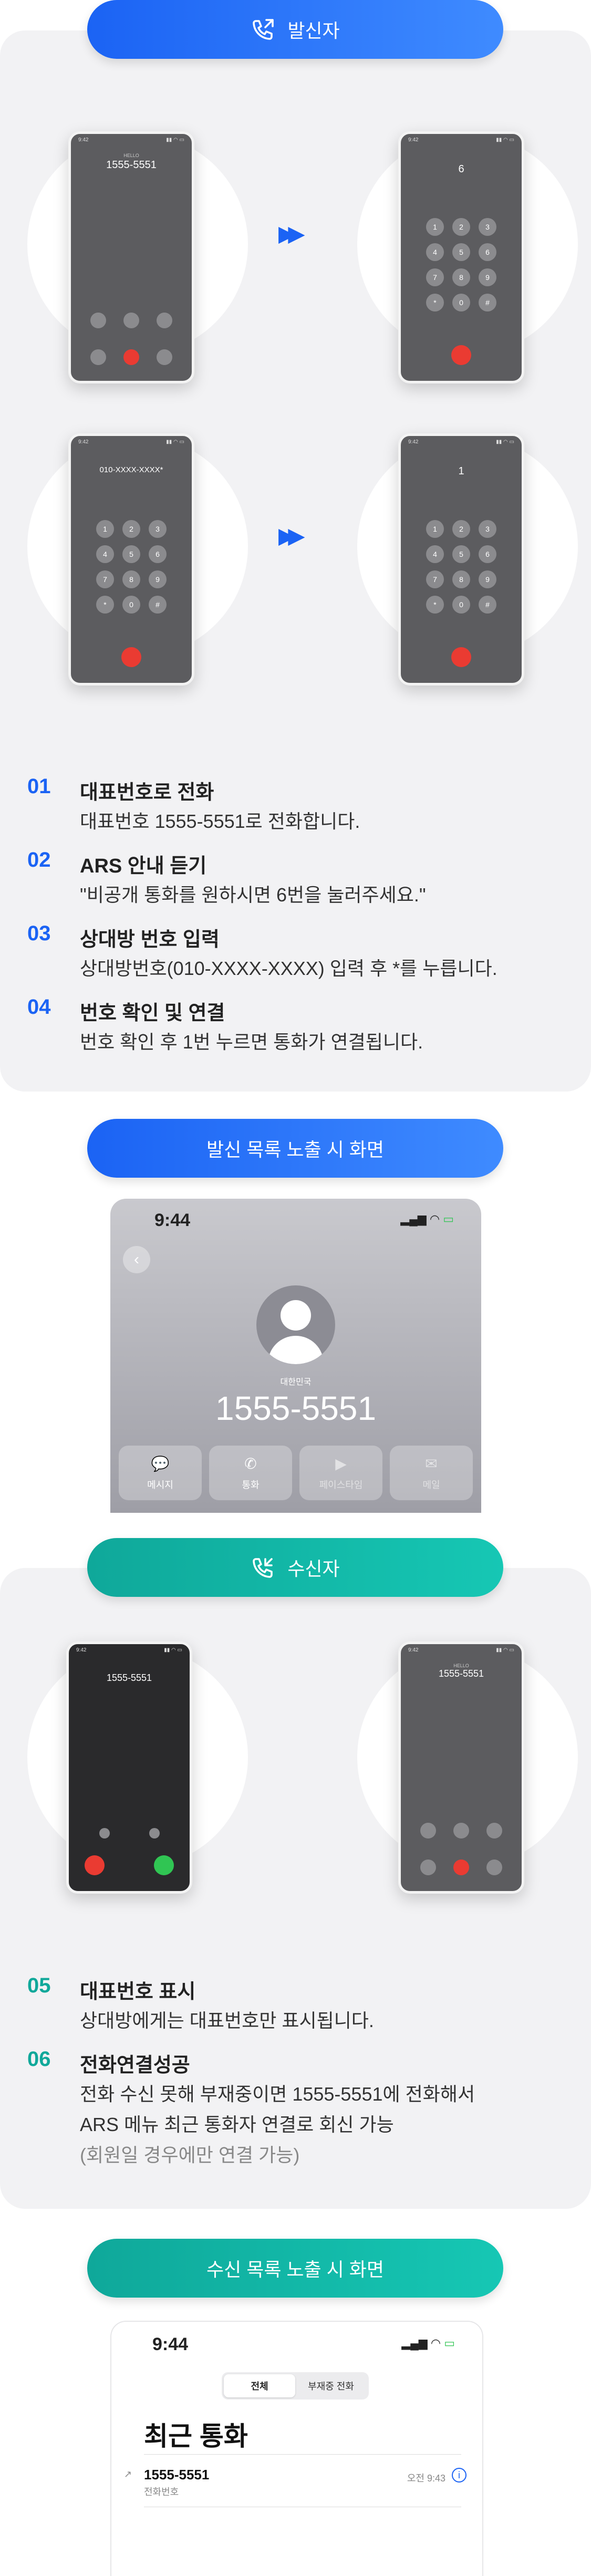 Image resolution: width=591 pixels, height=2576 pixels. Describe the element at coordinates (461, 1768) in the screenshot. I see `phone-receiver-incall: 9:42 ▮▮ ◠ ▭ HELLO 1555-5551` at that location.